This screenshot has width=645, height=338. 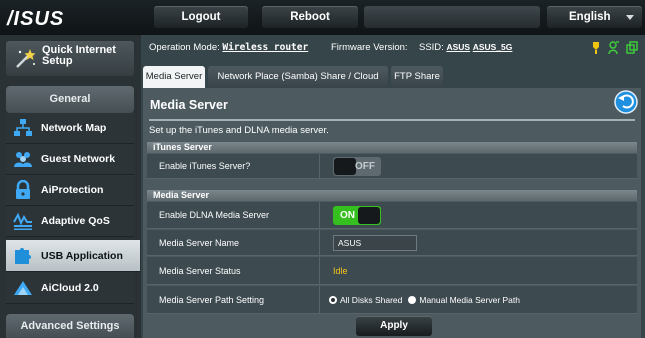 I want to click on apply-button: Apply, so click(x=394, y=326).